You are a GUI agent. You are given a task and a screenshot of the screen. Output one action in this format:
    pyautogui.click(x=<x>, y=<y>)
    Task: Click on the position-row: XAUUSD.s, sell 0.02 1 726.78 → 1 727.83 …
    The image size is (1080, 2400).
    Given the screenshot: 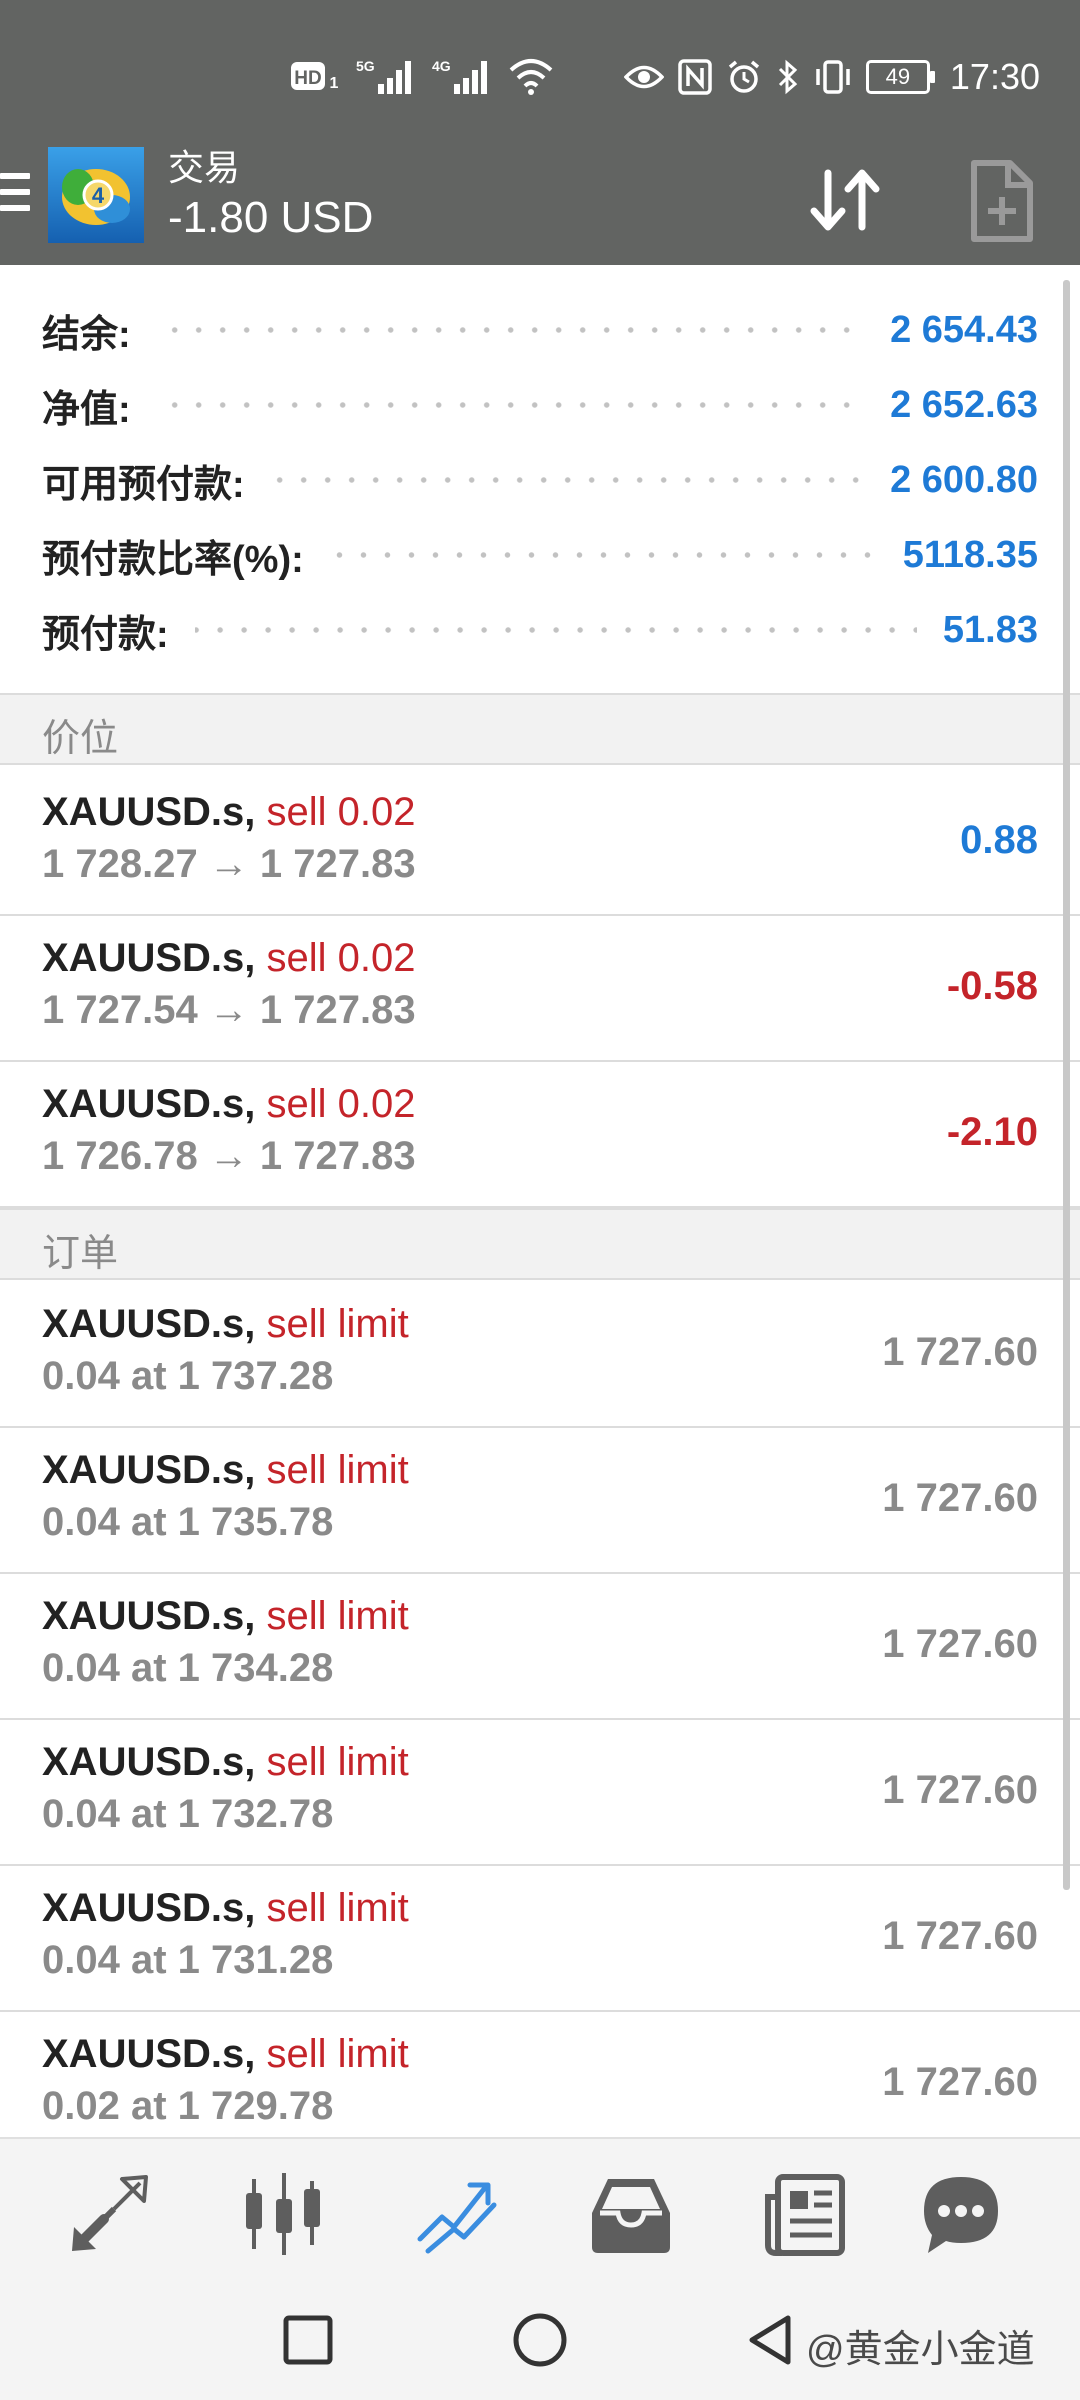 What is the action you would take?
    pyautogui.click(x=540, y=1135)
    